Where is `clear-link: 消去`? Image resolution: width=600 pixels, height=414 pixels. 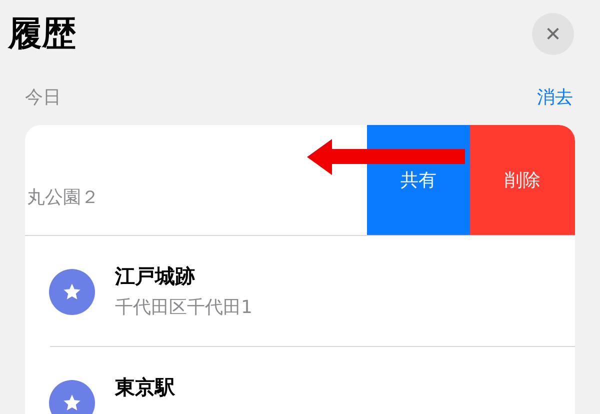
clear-link: 消去 is located at coordinates (555, 97).